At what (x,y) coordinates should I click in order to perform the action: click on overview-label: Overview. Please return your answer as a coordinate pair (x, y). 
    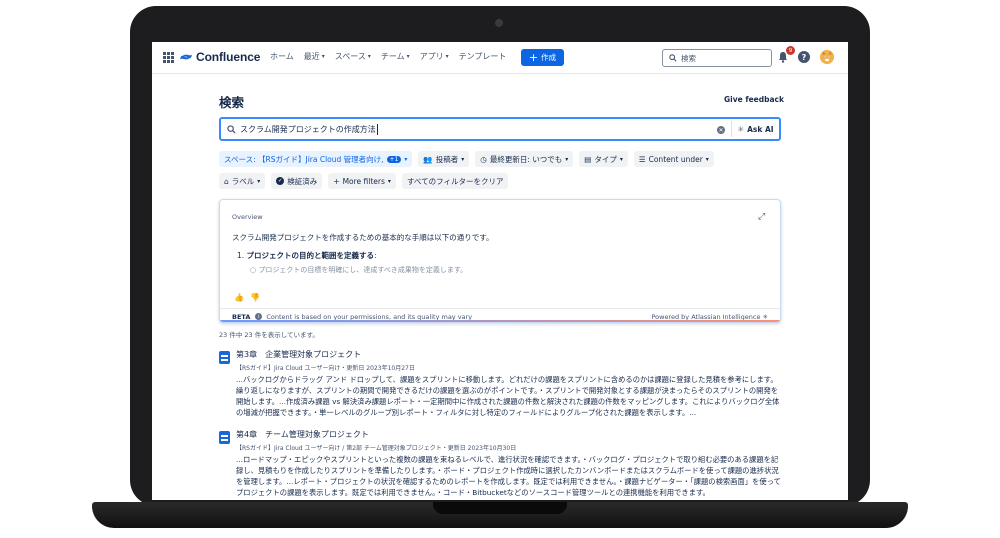
    Looking at the image, I should click on (247, 217).